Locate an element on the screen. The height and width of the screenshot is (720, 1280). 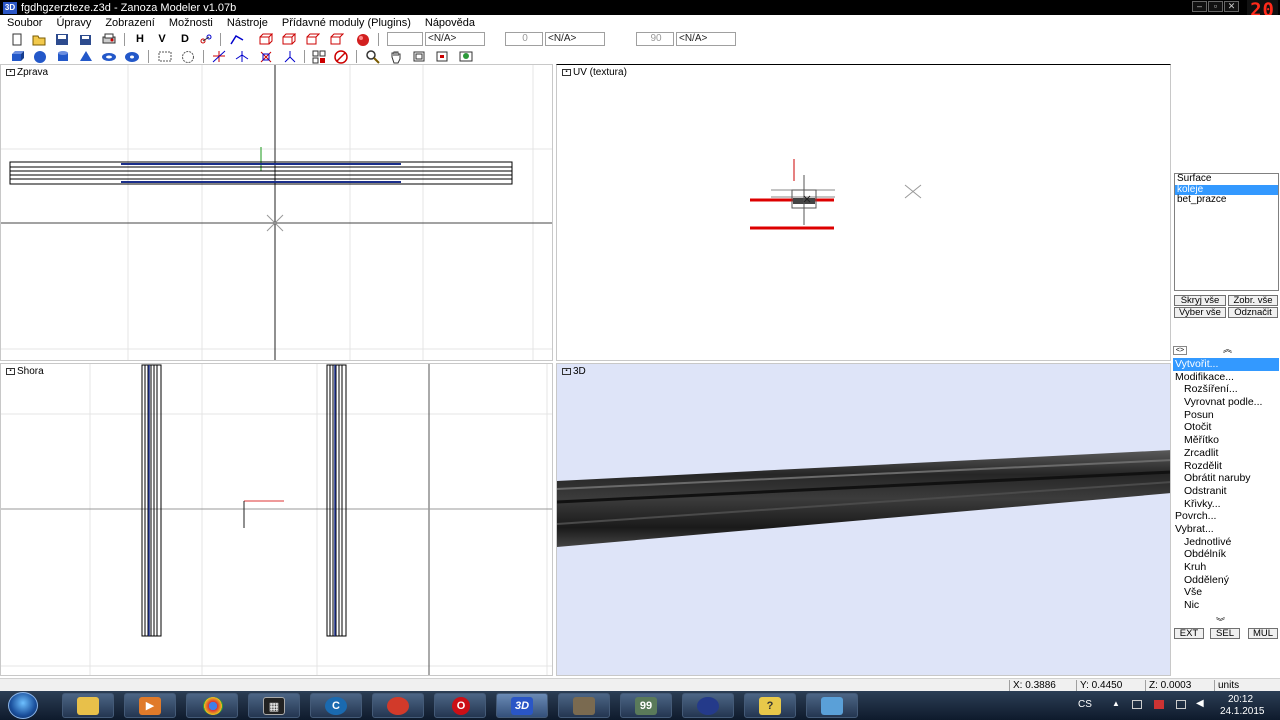
menu-plugins: Přídavné moduly (Plugins) is located at coordinates (346, 23).